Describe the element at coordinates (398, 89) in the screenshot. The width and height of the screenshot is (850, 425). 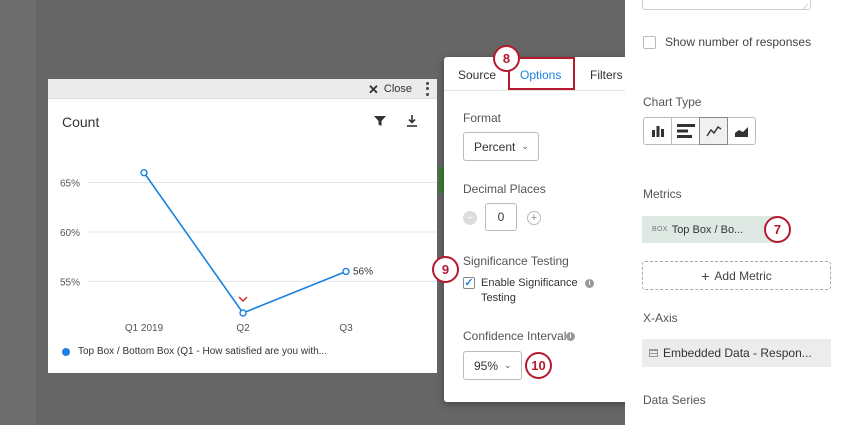
I see `close-label: Close` at that location.